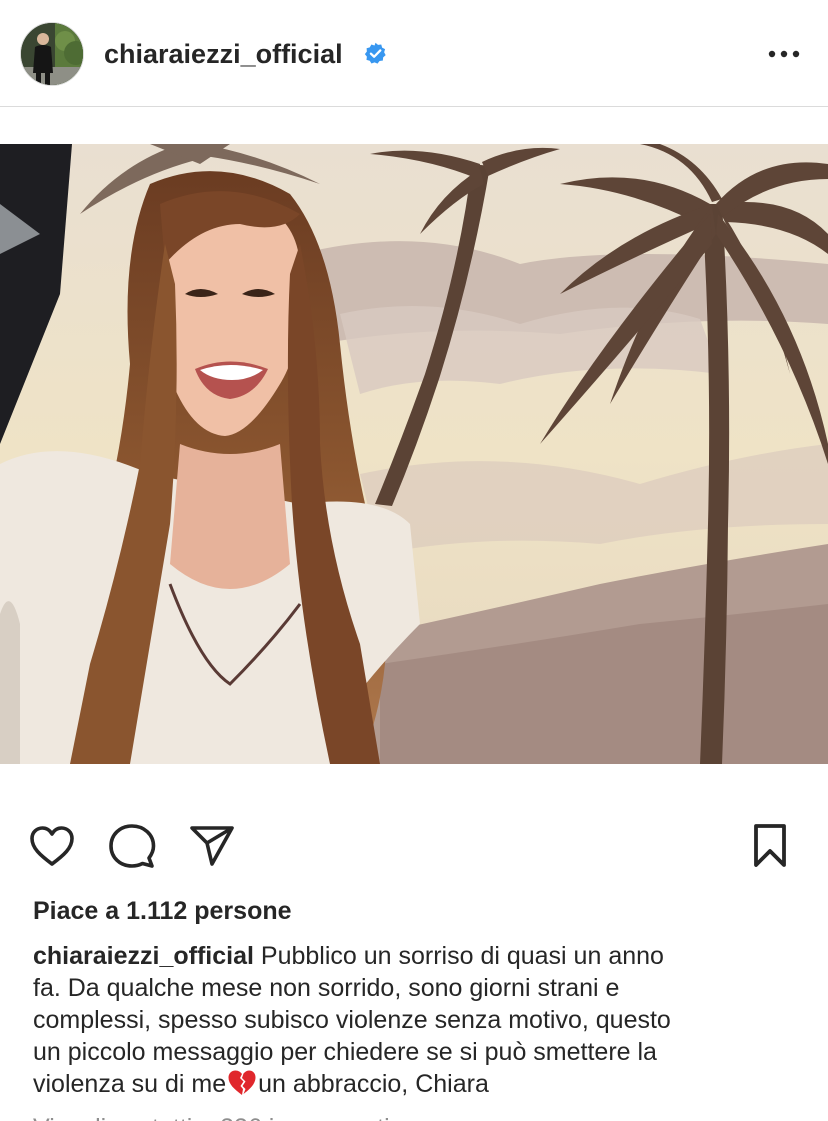 This screenshot has height=1121, width=828. Describe the element at coordinates (462, 956) in the screenshot. I see `caption-text-1: Pubblico un sorriso di quasi un anno` at that location.